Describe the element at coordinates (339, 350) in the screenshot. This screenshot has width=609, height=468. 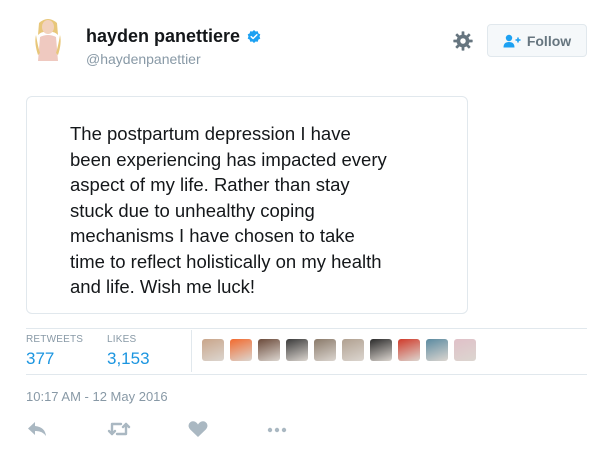
I see `likers-avatars` at that location.